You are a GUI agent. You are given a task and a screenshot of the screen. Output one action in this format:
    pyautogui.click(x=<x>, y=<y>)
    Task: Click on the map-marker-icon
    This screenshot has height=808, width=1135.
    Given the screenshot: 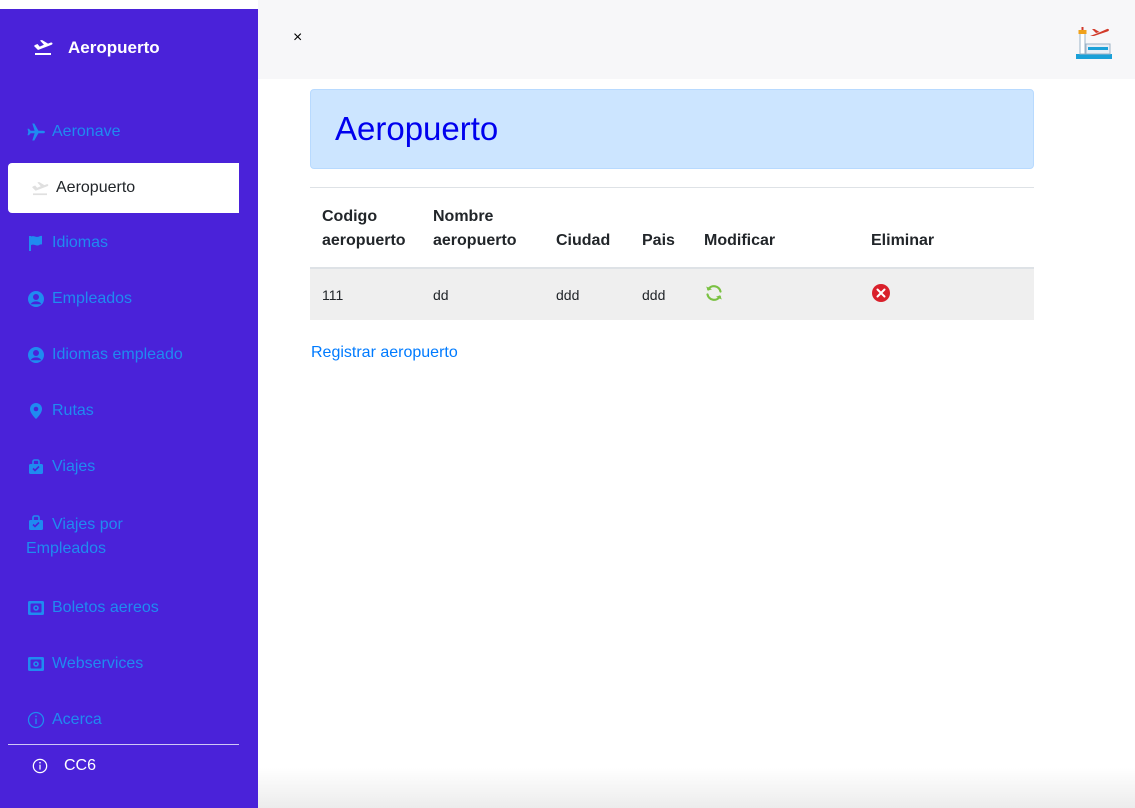 What is the action you would take?
    pyautogui.click(x=36, y=411)
    